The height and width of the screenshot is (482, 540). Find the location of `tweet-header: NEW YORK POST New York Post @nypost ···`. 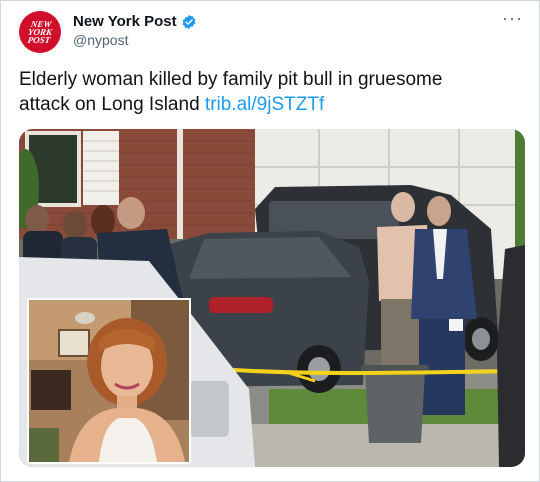

tweet-header: NEW YORK POST New York Post @nypost ··· is located at coordinates (271, 32).